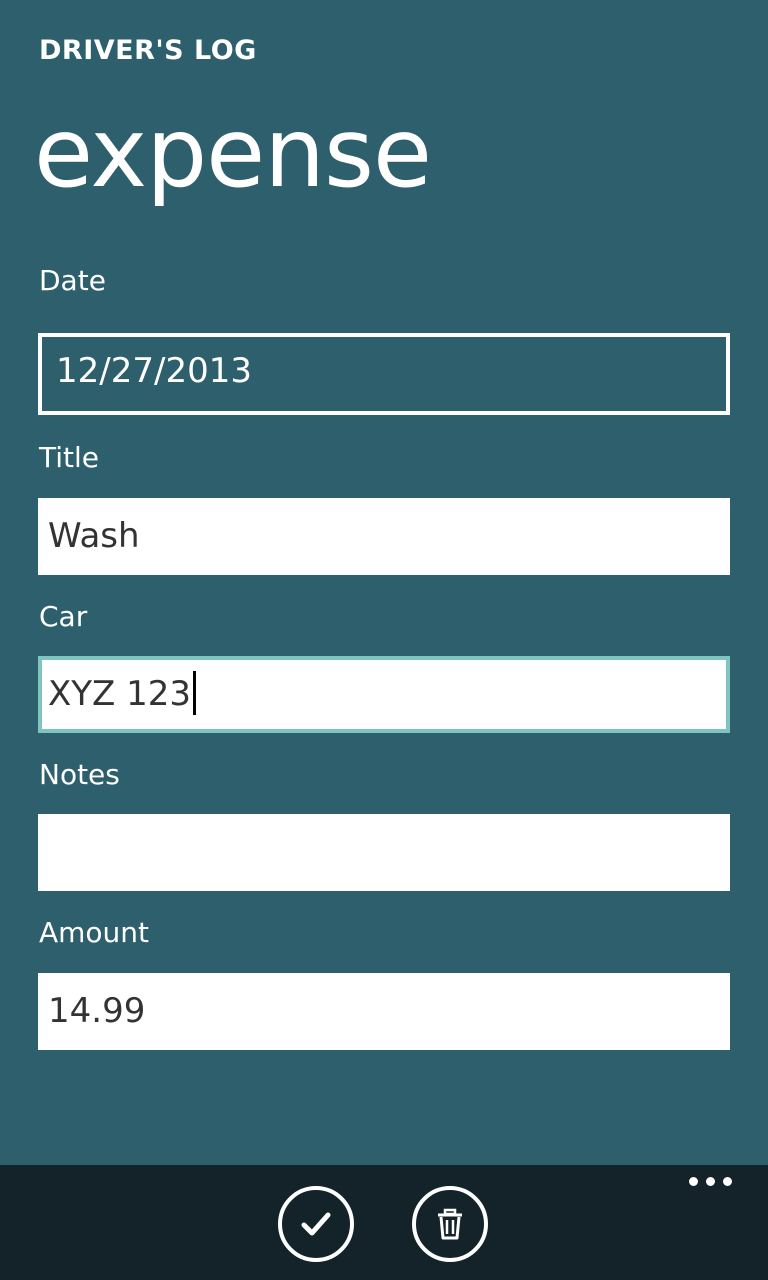 The width and height of the screenshot is (768, 1280). What do you see at coordinates (154, 371) in the screenshot?
I see `date-value: 12/27/2013` at bounding box center [154, 371].